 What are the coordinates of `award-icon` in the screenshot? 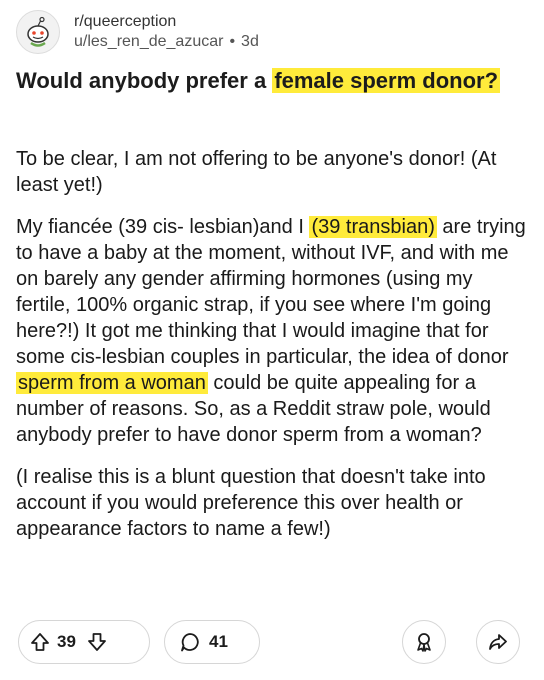 It's located at (424, 642).